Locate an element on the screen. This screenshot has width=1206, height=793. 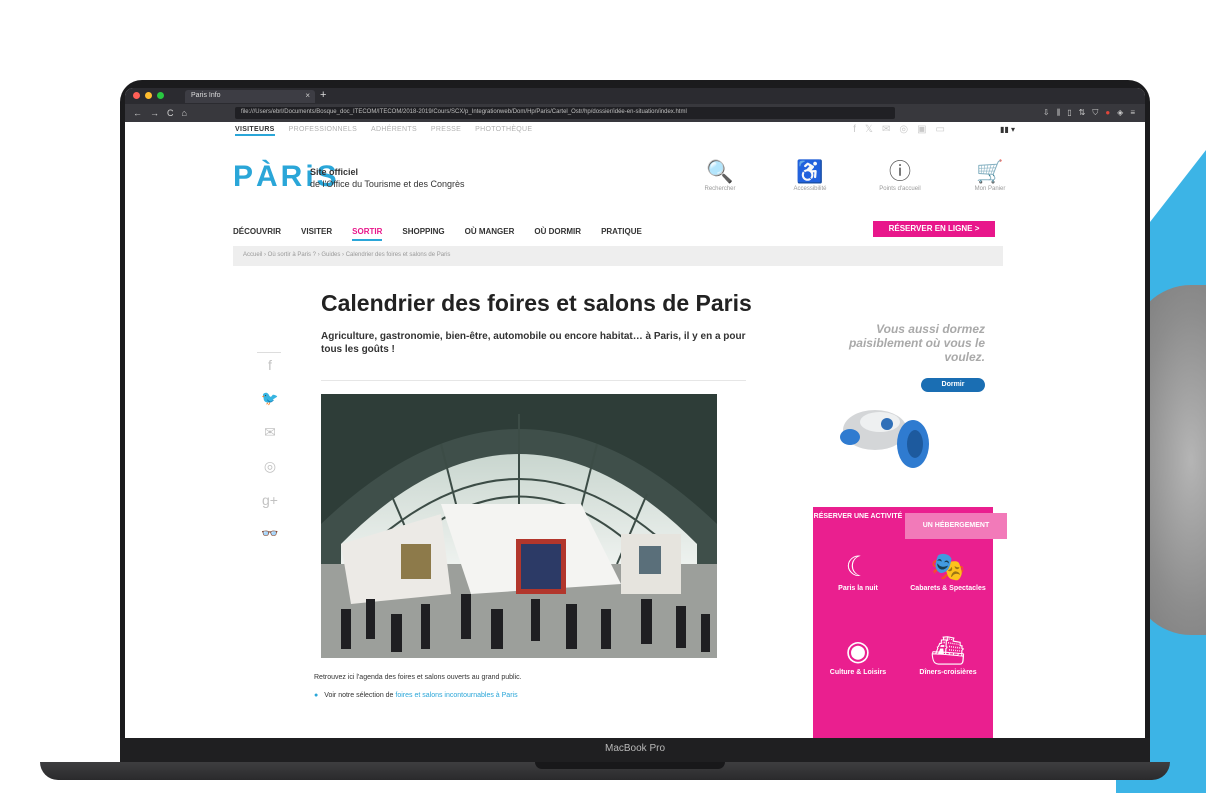
eye-icon: ◉ is located at coordinates (858, 650).